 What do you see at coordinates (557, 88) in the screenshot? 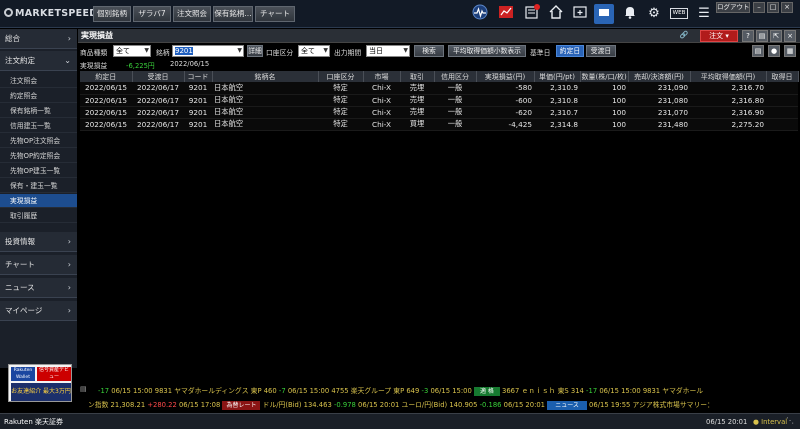
I see `cell-unit-price: 2,310.9` at bounding box center [557, 88].